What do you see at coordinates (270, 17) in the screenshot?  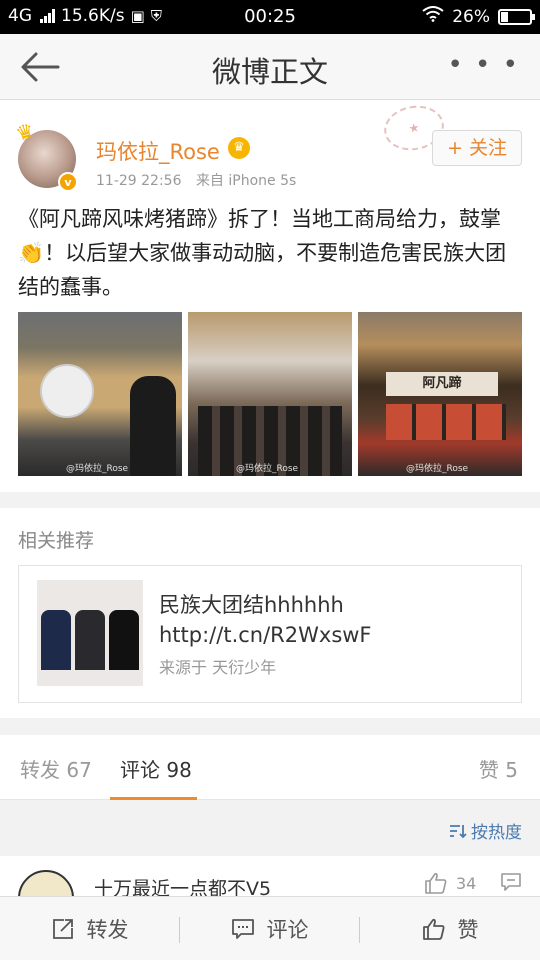 I see `status-bar: 4G 15.6K/s ▣ ⛨ 00:25 26%` at bounding box center [270, 17].